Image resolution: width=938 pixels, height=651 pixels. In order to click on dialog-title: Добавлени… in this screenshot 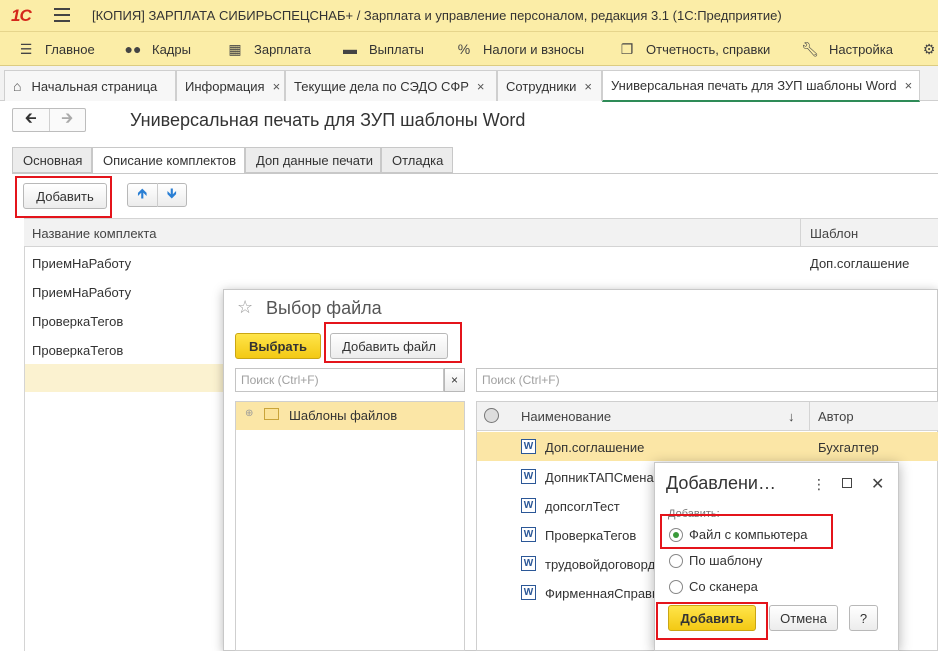, I will do `click(721, 483)`.